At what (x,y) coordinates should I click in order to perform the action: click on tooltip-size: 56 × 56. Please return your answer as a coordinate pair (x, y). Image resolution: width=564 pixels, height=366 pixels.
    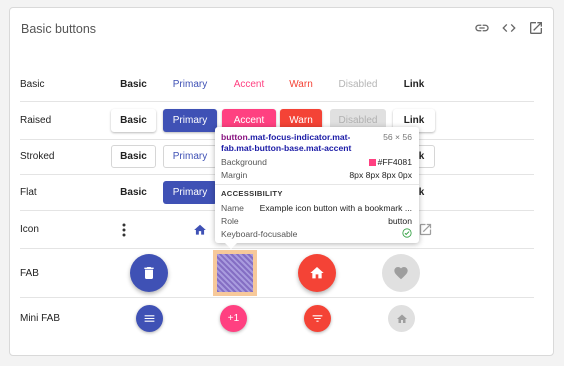
    Looking at the image, I should click on (397, 137).